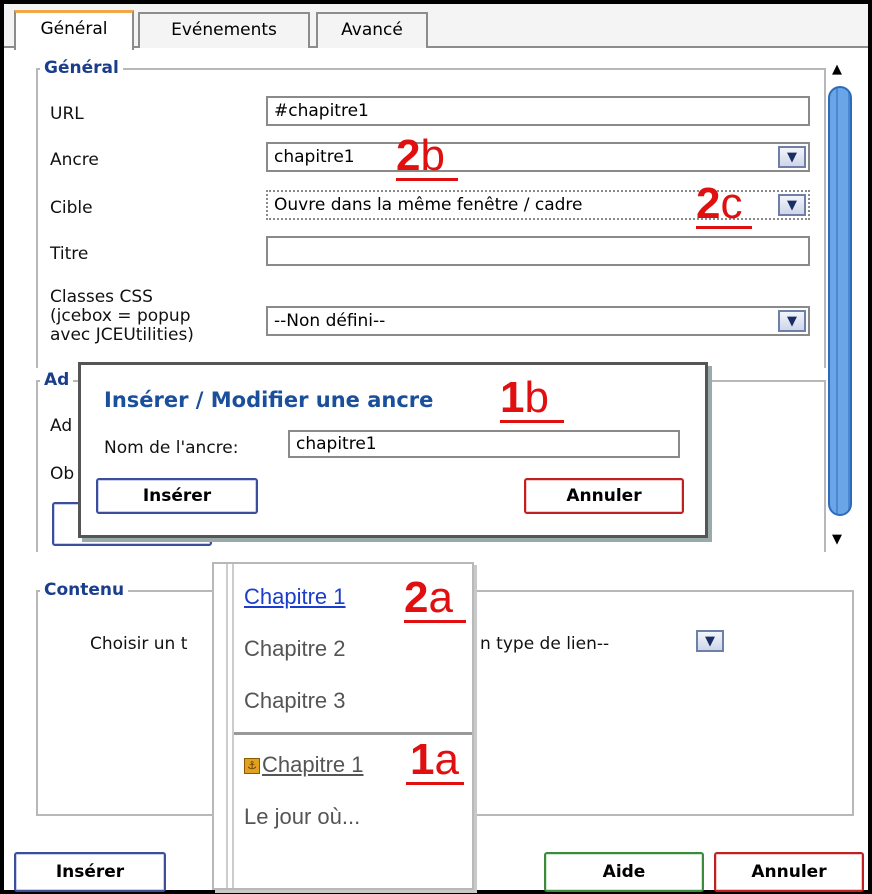 The width and height of the screenshot is (872, 894). What do you see at coordinates (428, 205) in the screenshot?
I see `target-value: Ouvre dans la même fenêtre / cadre` at bounding box center [428, 205].